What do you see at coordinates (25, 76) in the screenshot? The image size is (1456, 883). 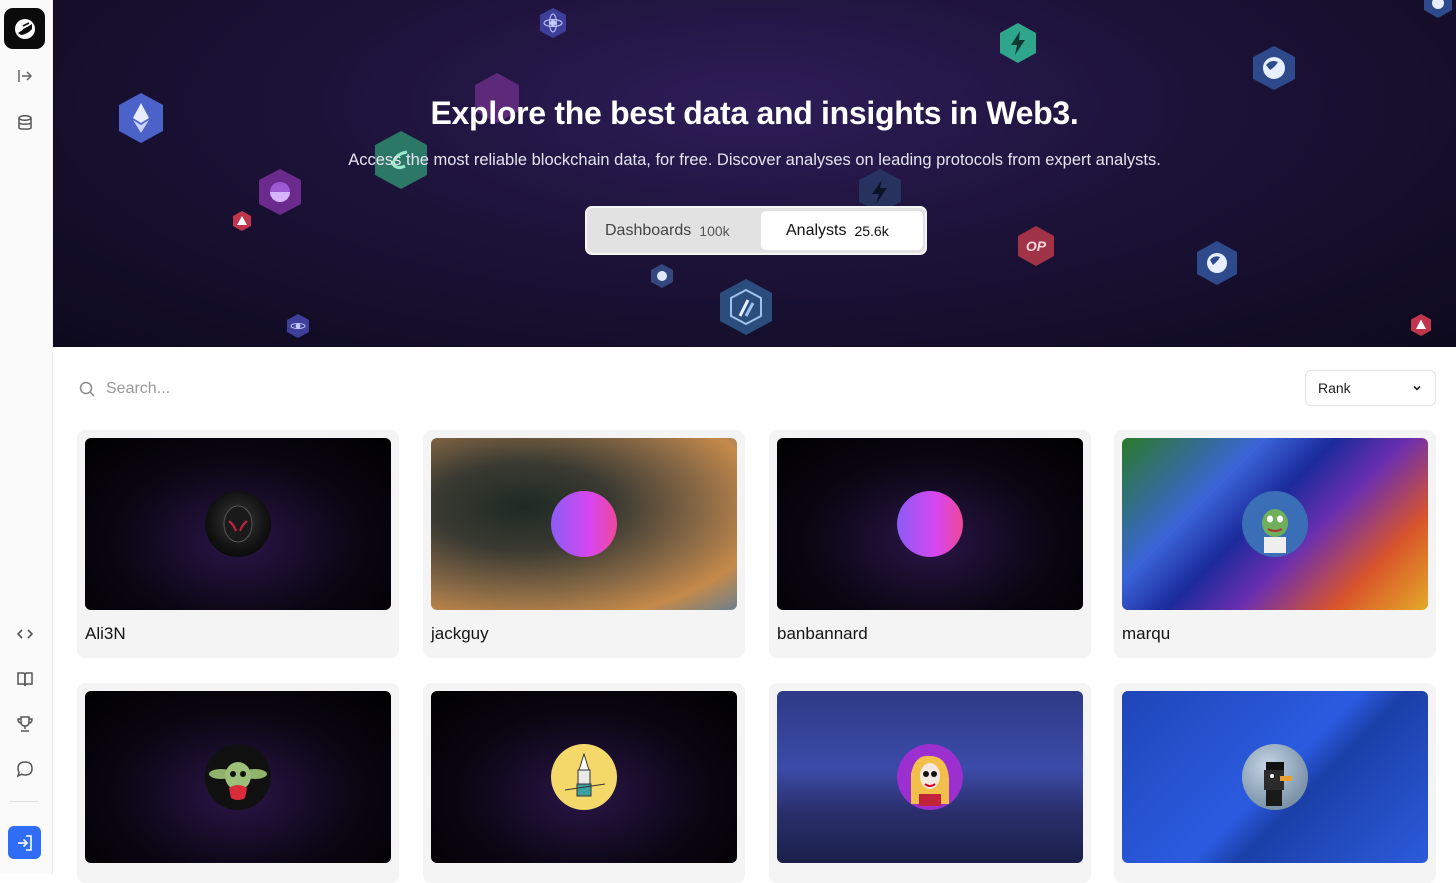 I see `expand-sidebar-icon` at bounding box center [25, 76].